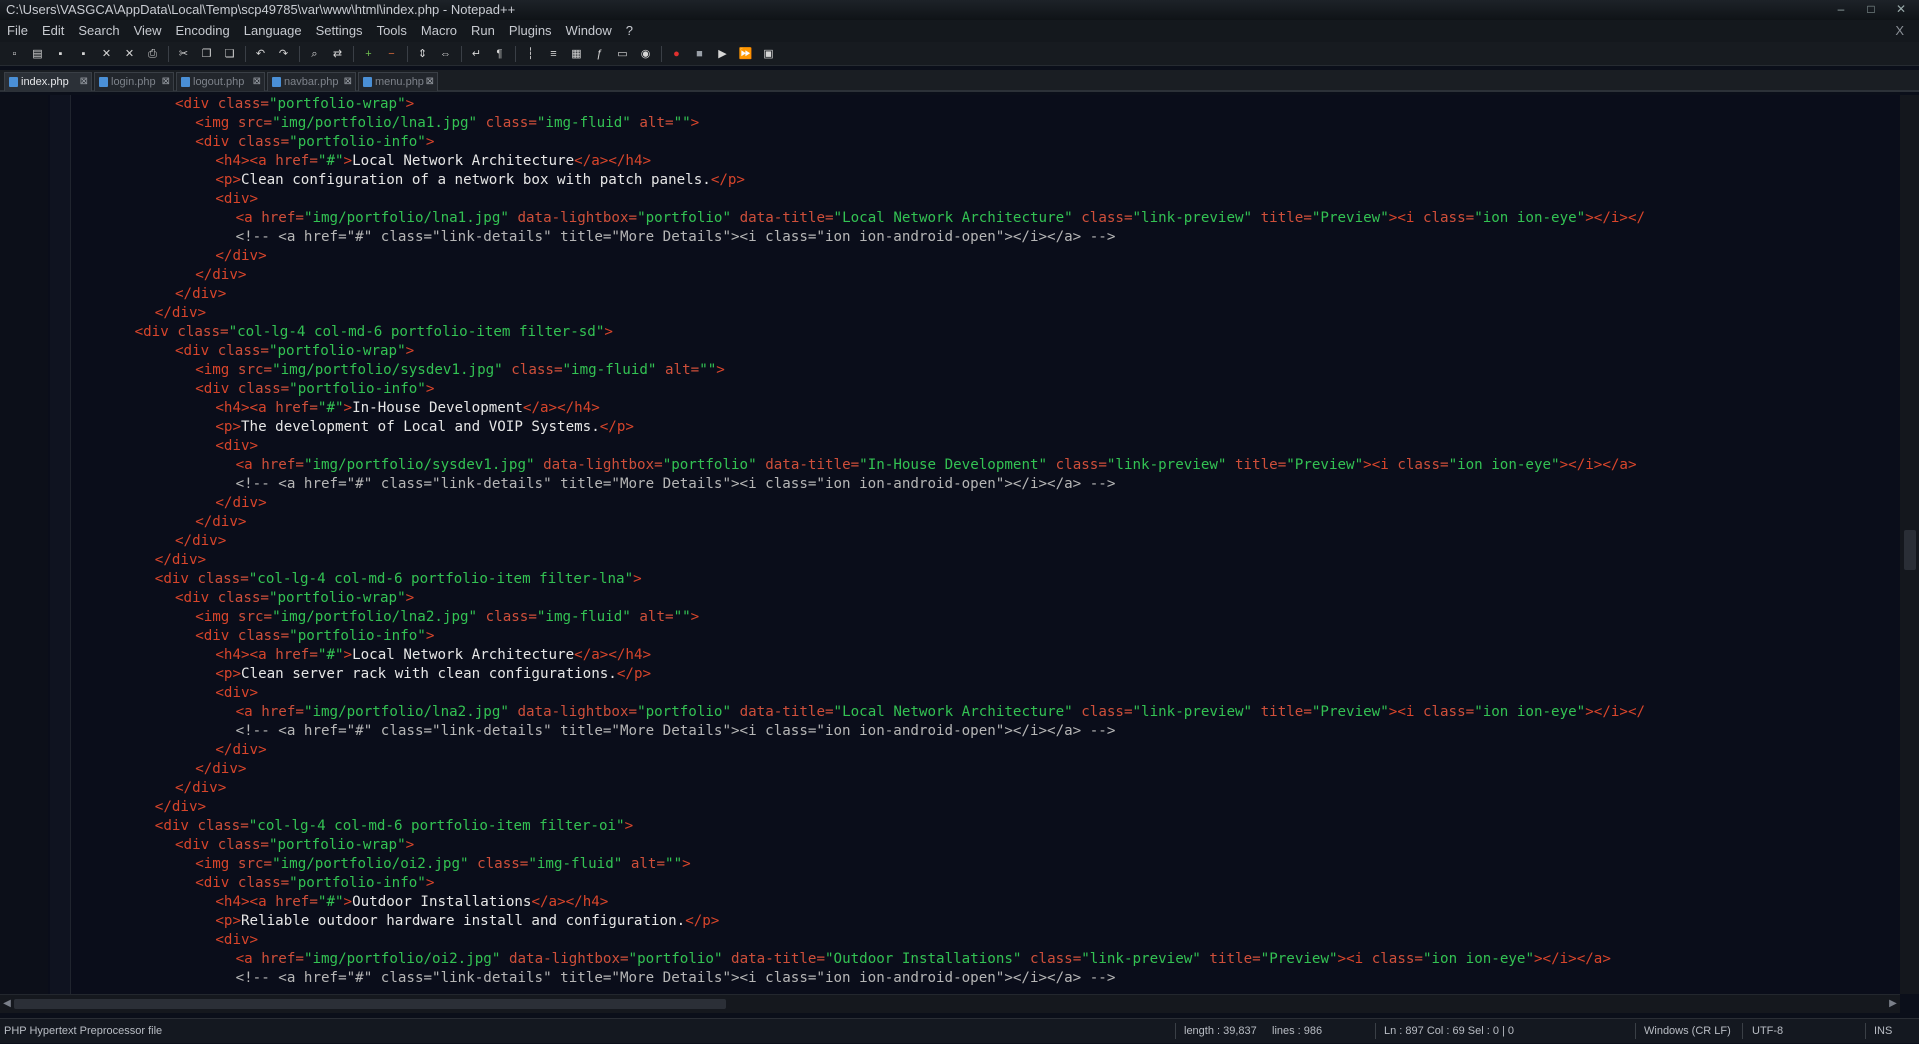  I want to click on paste-icon: ❏, so click(229, 54).